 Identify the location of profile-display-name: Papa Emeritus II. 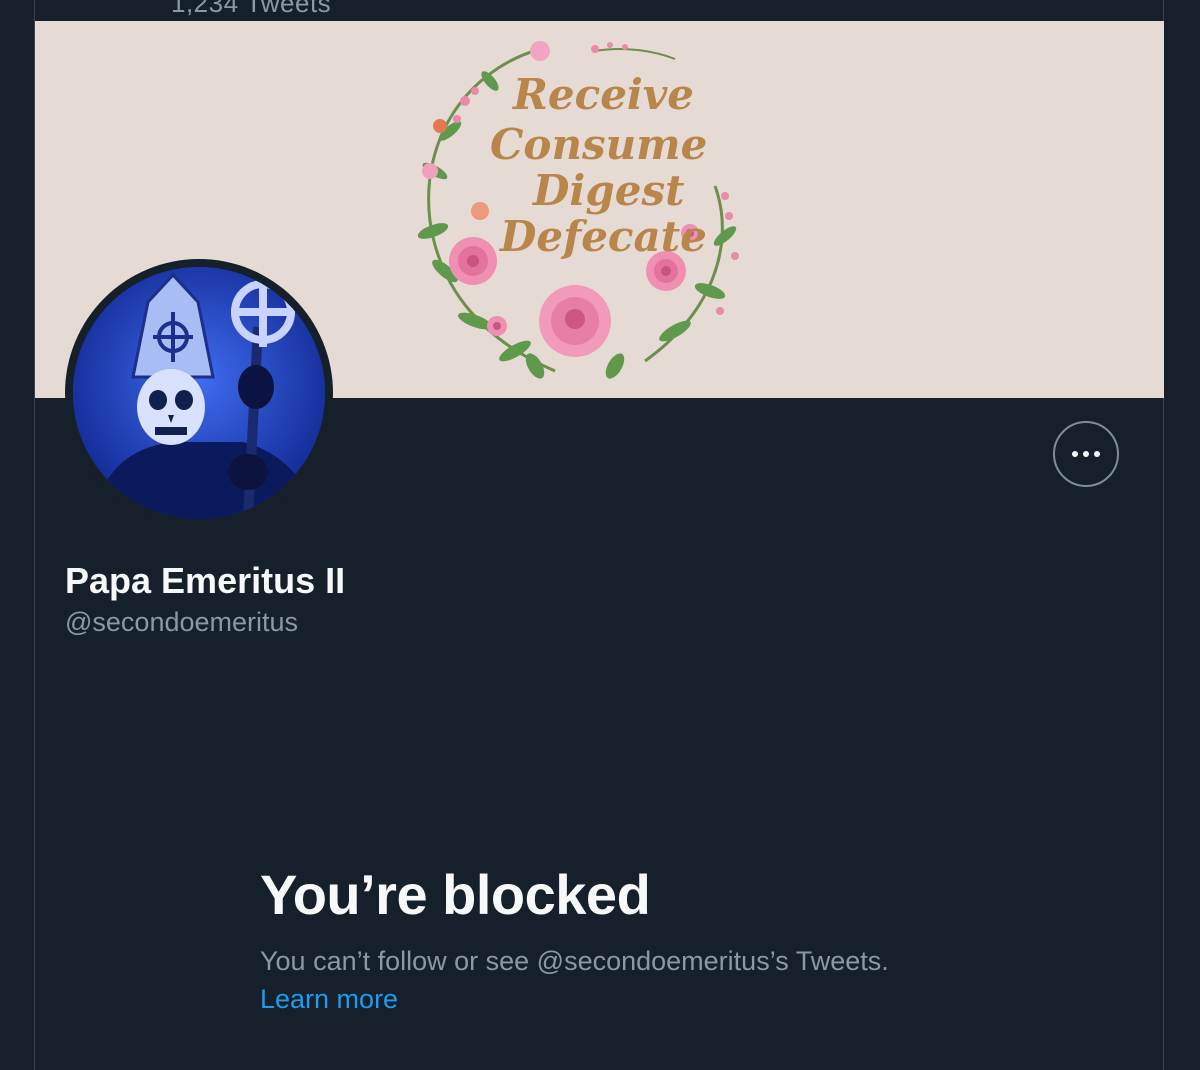
(205, 580).